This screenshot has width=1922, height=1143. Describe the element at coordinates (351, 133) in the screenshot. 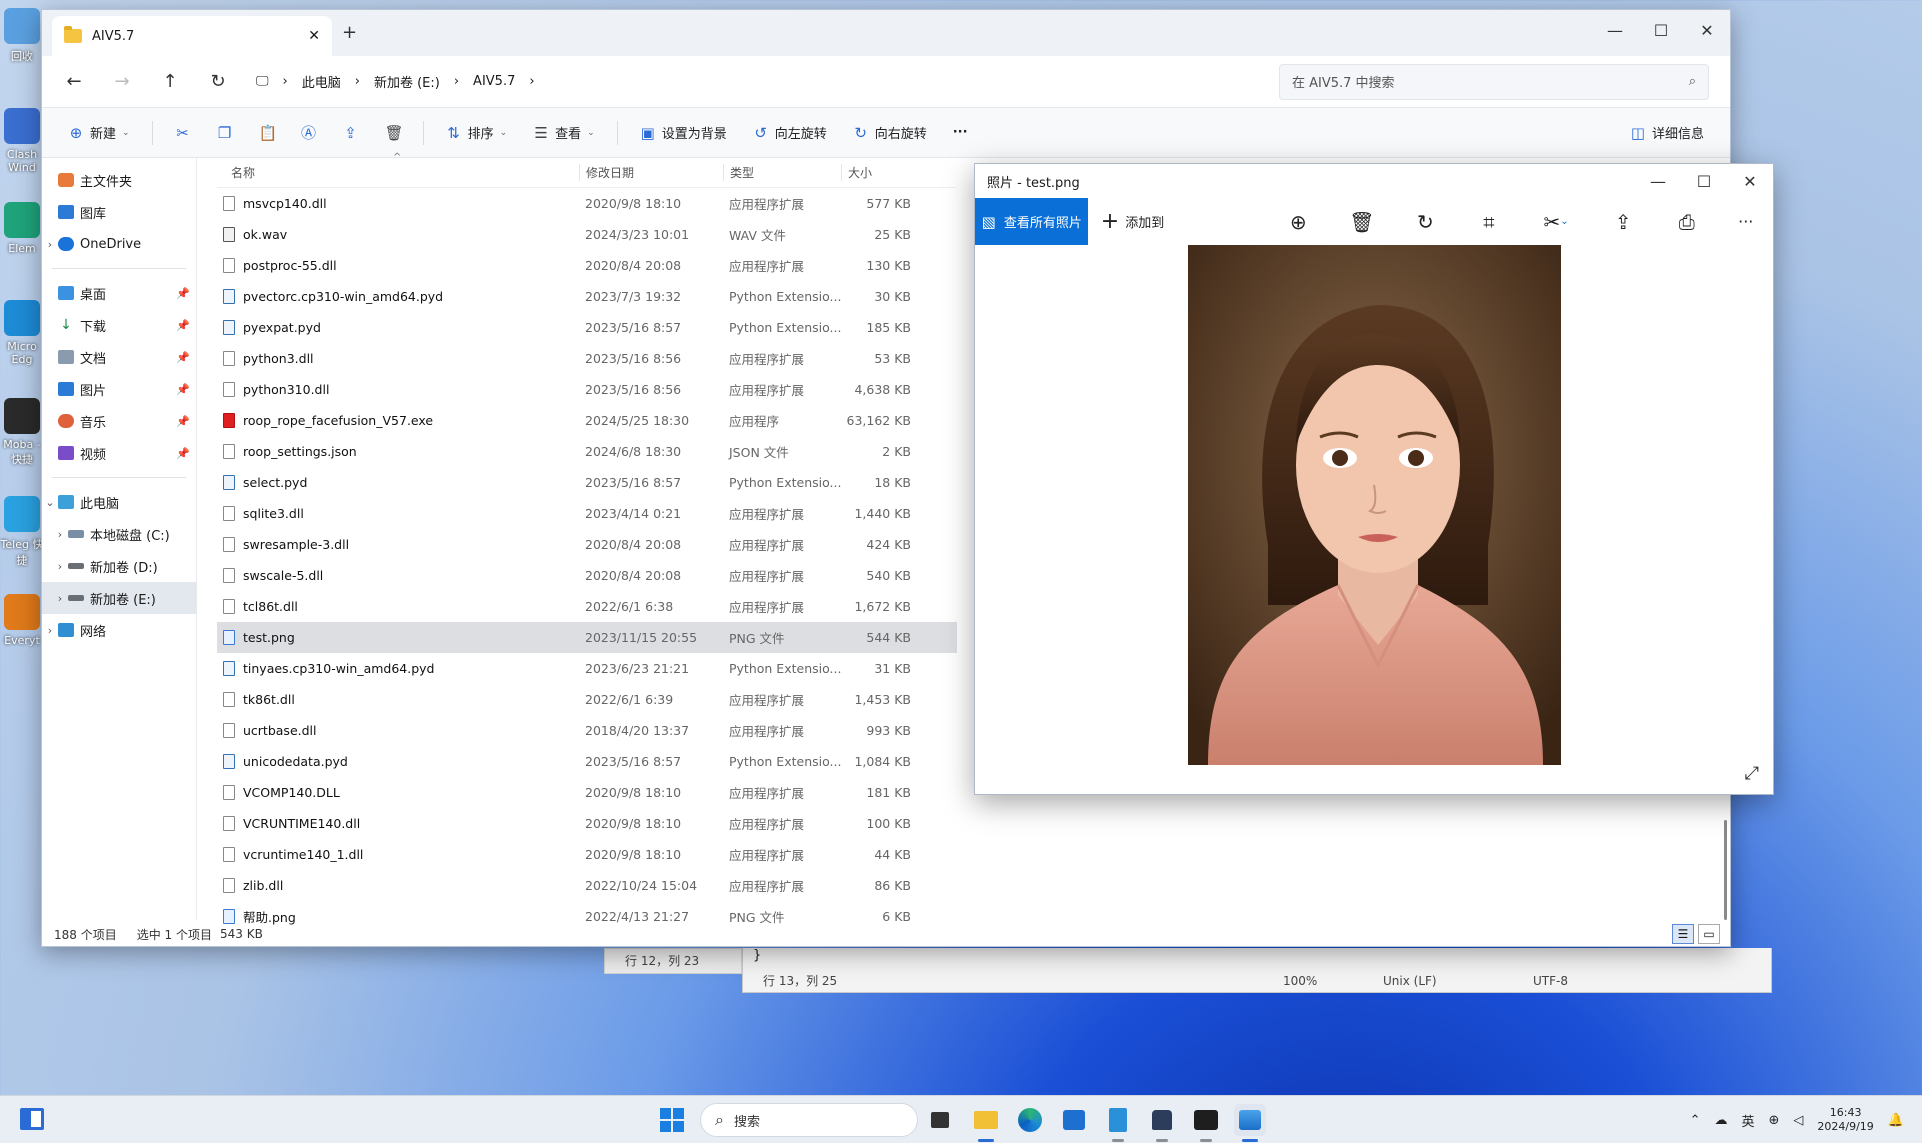

I see `share-button: ⇪` at that location.